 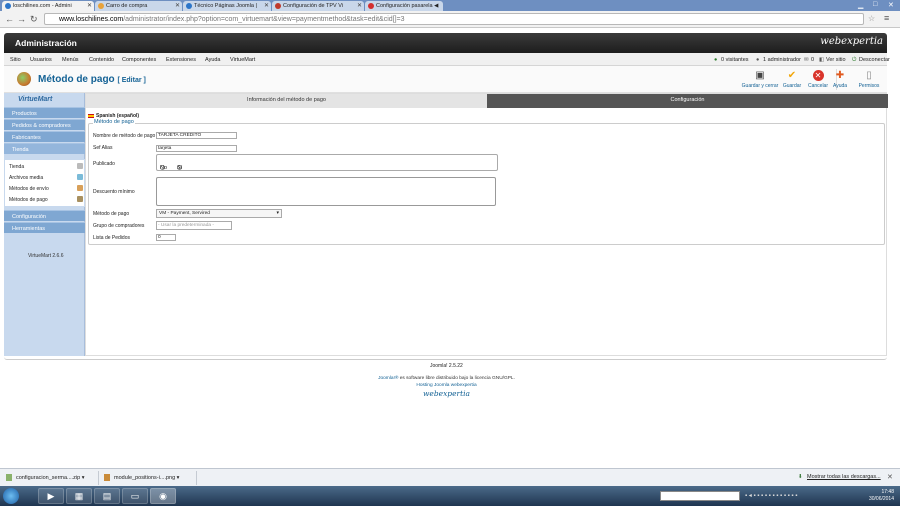 I want to click on browser-tab: Configuración pasarela ◀, so click(x=404, y=6).